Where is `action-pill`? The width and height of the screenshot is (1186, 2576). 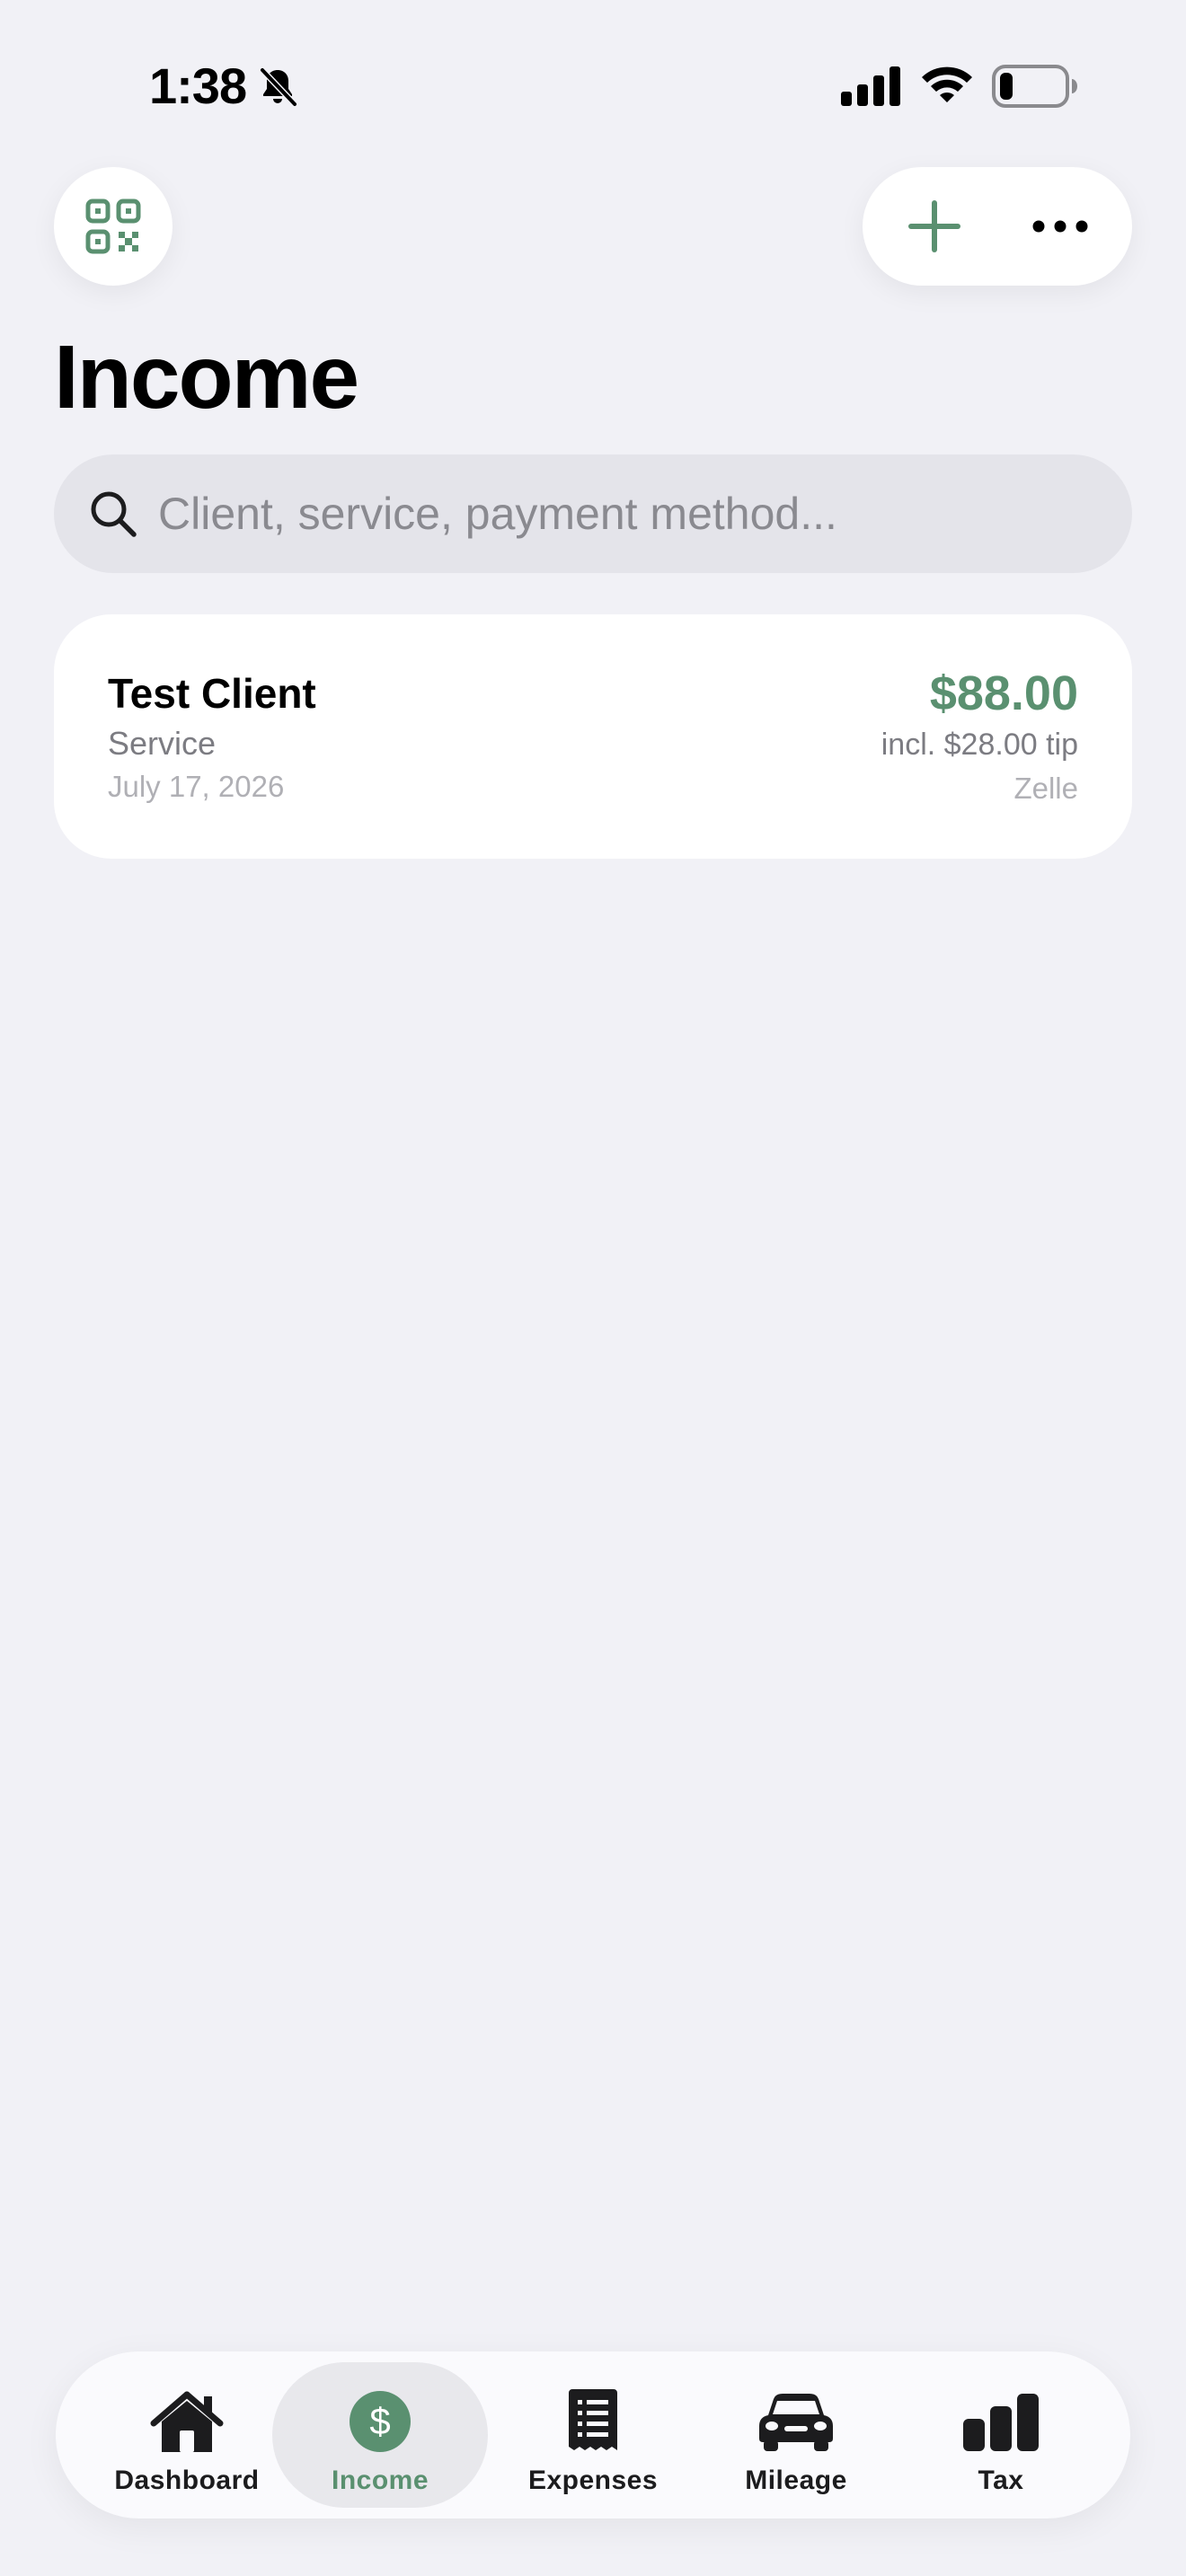 action-pill is located at coordinates (997, 226).